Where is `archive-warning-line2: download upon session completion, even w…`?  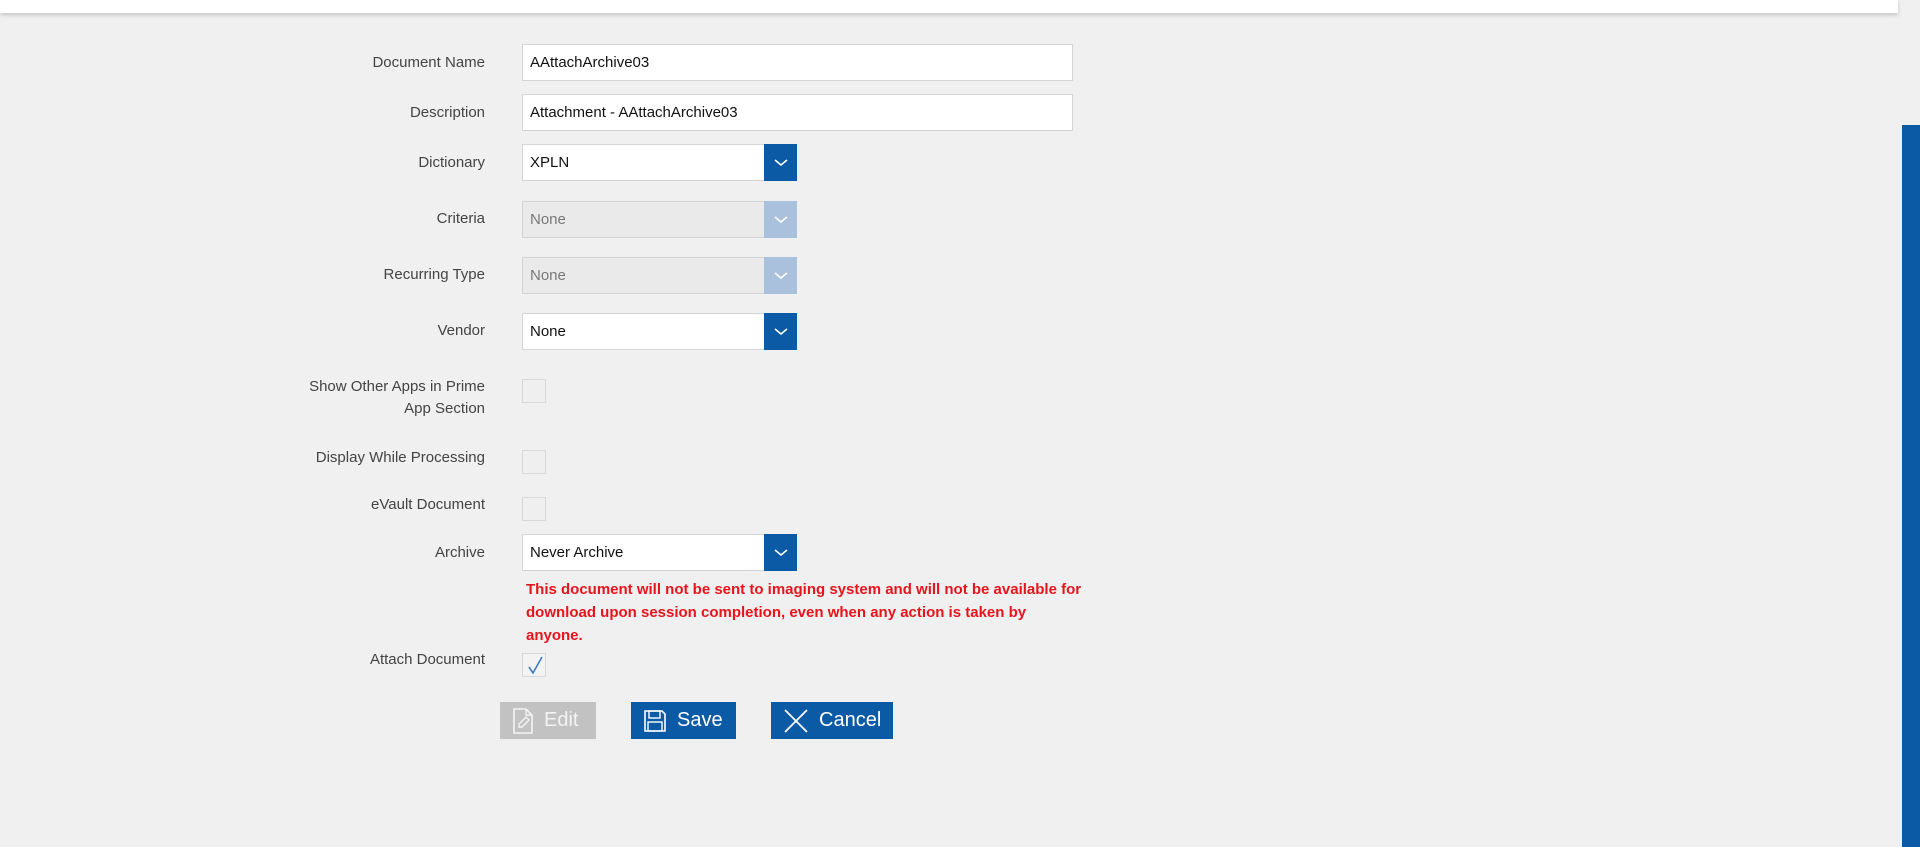
archive-warning-line2: download upon session completion, even w… is located at coordinates (776, 624).